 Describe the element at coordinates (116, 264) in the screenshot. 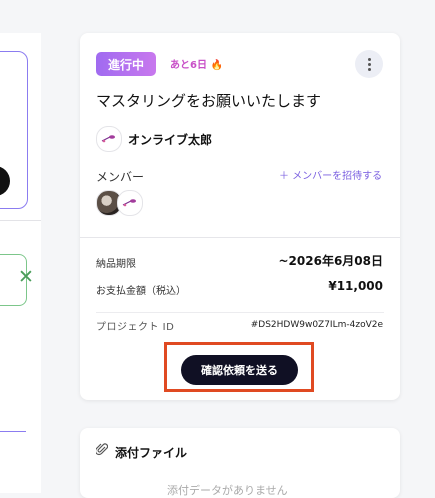

I see `delivery-label: 納品期限` at that location.